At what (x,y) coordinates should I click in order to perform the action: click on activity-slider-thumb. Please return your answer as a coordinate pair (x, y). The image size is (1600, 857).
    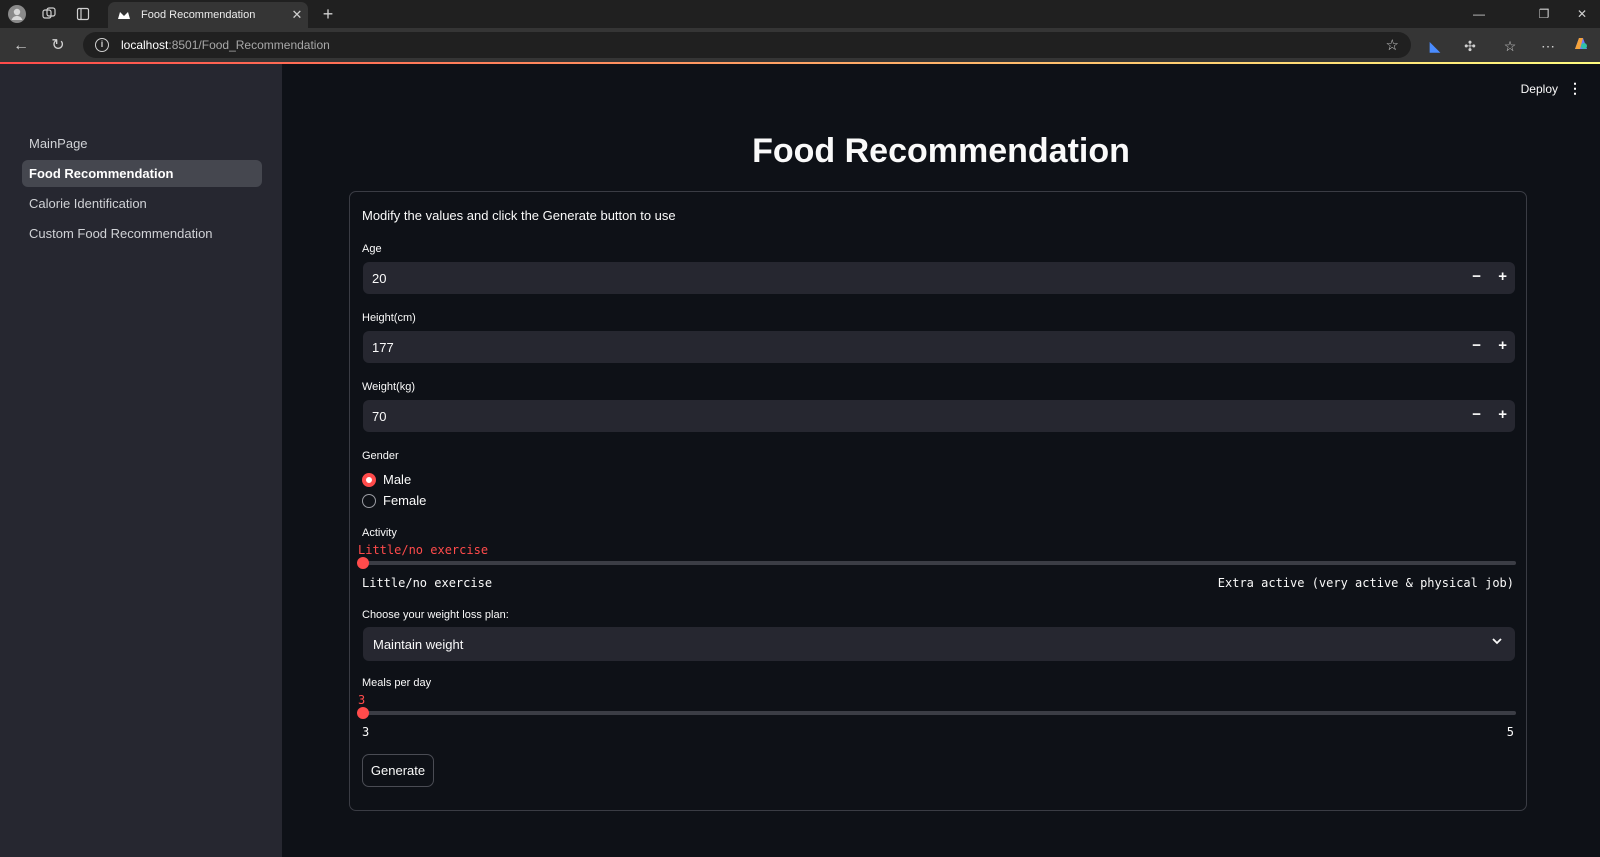
    Looking at the image, I should click on (363, 563).